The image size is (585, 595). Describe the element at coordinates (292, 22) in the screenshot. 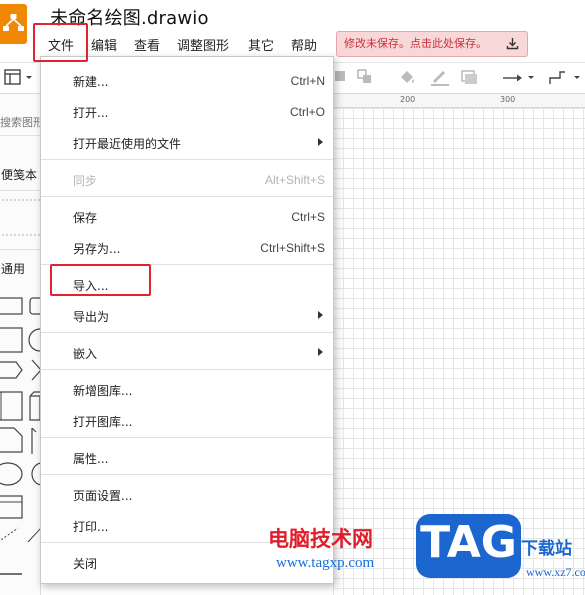

I see `title-bar: 未命名绘图.drawio` at that location.